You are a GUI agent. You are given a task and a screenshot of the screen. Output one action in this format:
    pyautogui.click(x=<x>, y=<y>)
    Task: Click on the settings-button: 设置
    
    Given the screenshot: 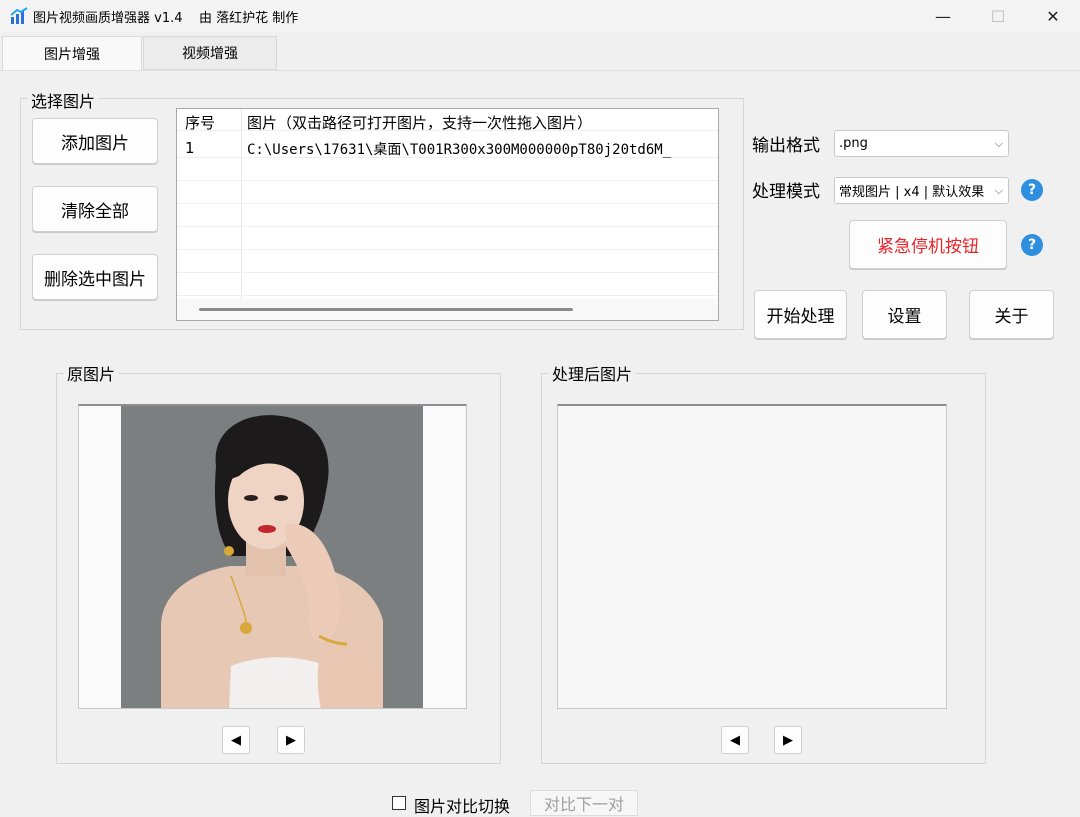 What is the action you would take?
    pyautogui.click(x=904, y=314)
    